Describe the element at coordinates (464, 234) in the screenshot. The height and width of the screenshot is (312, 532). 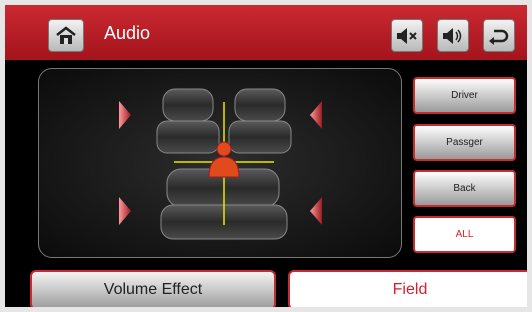
I see `all-button: ALL` at that location.